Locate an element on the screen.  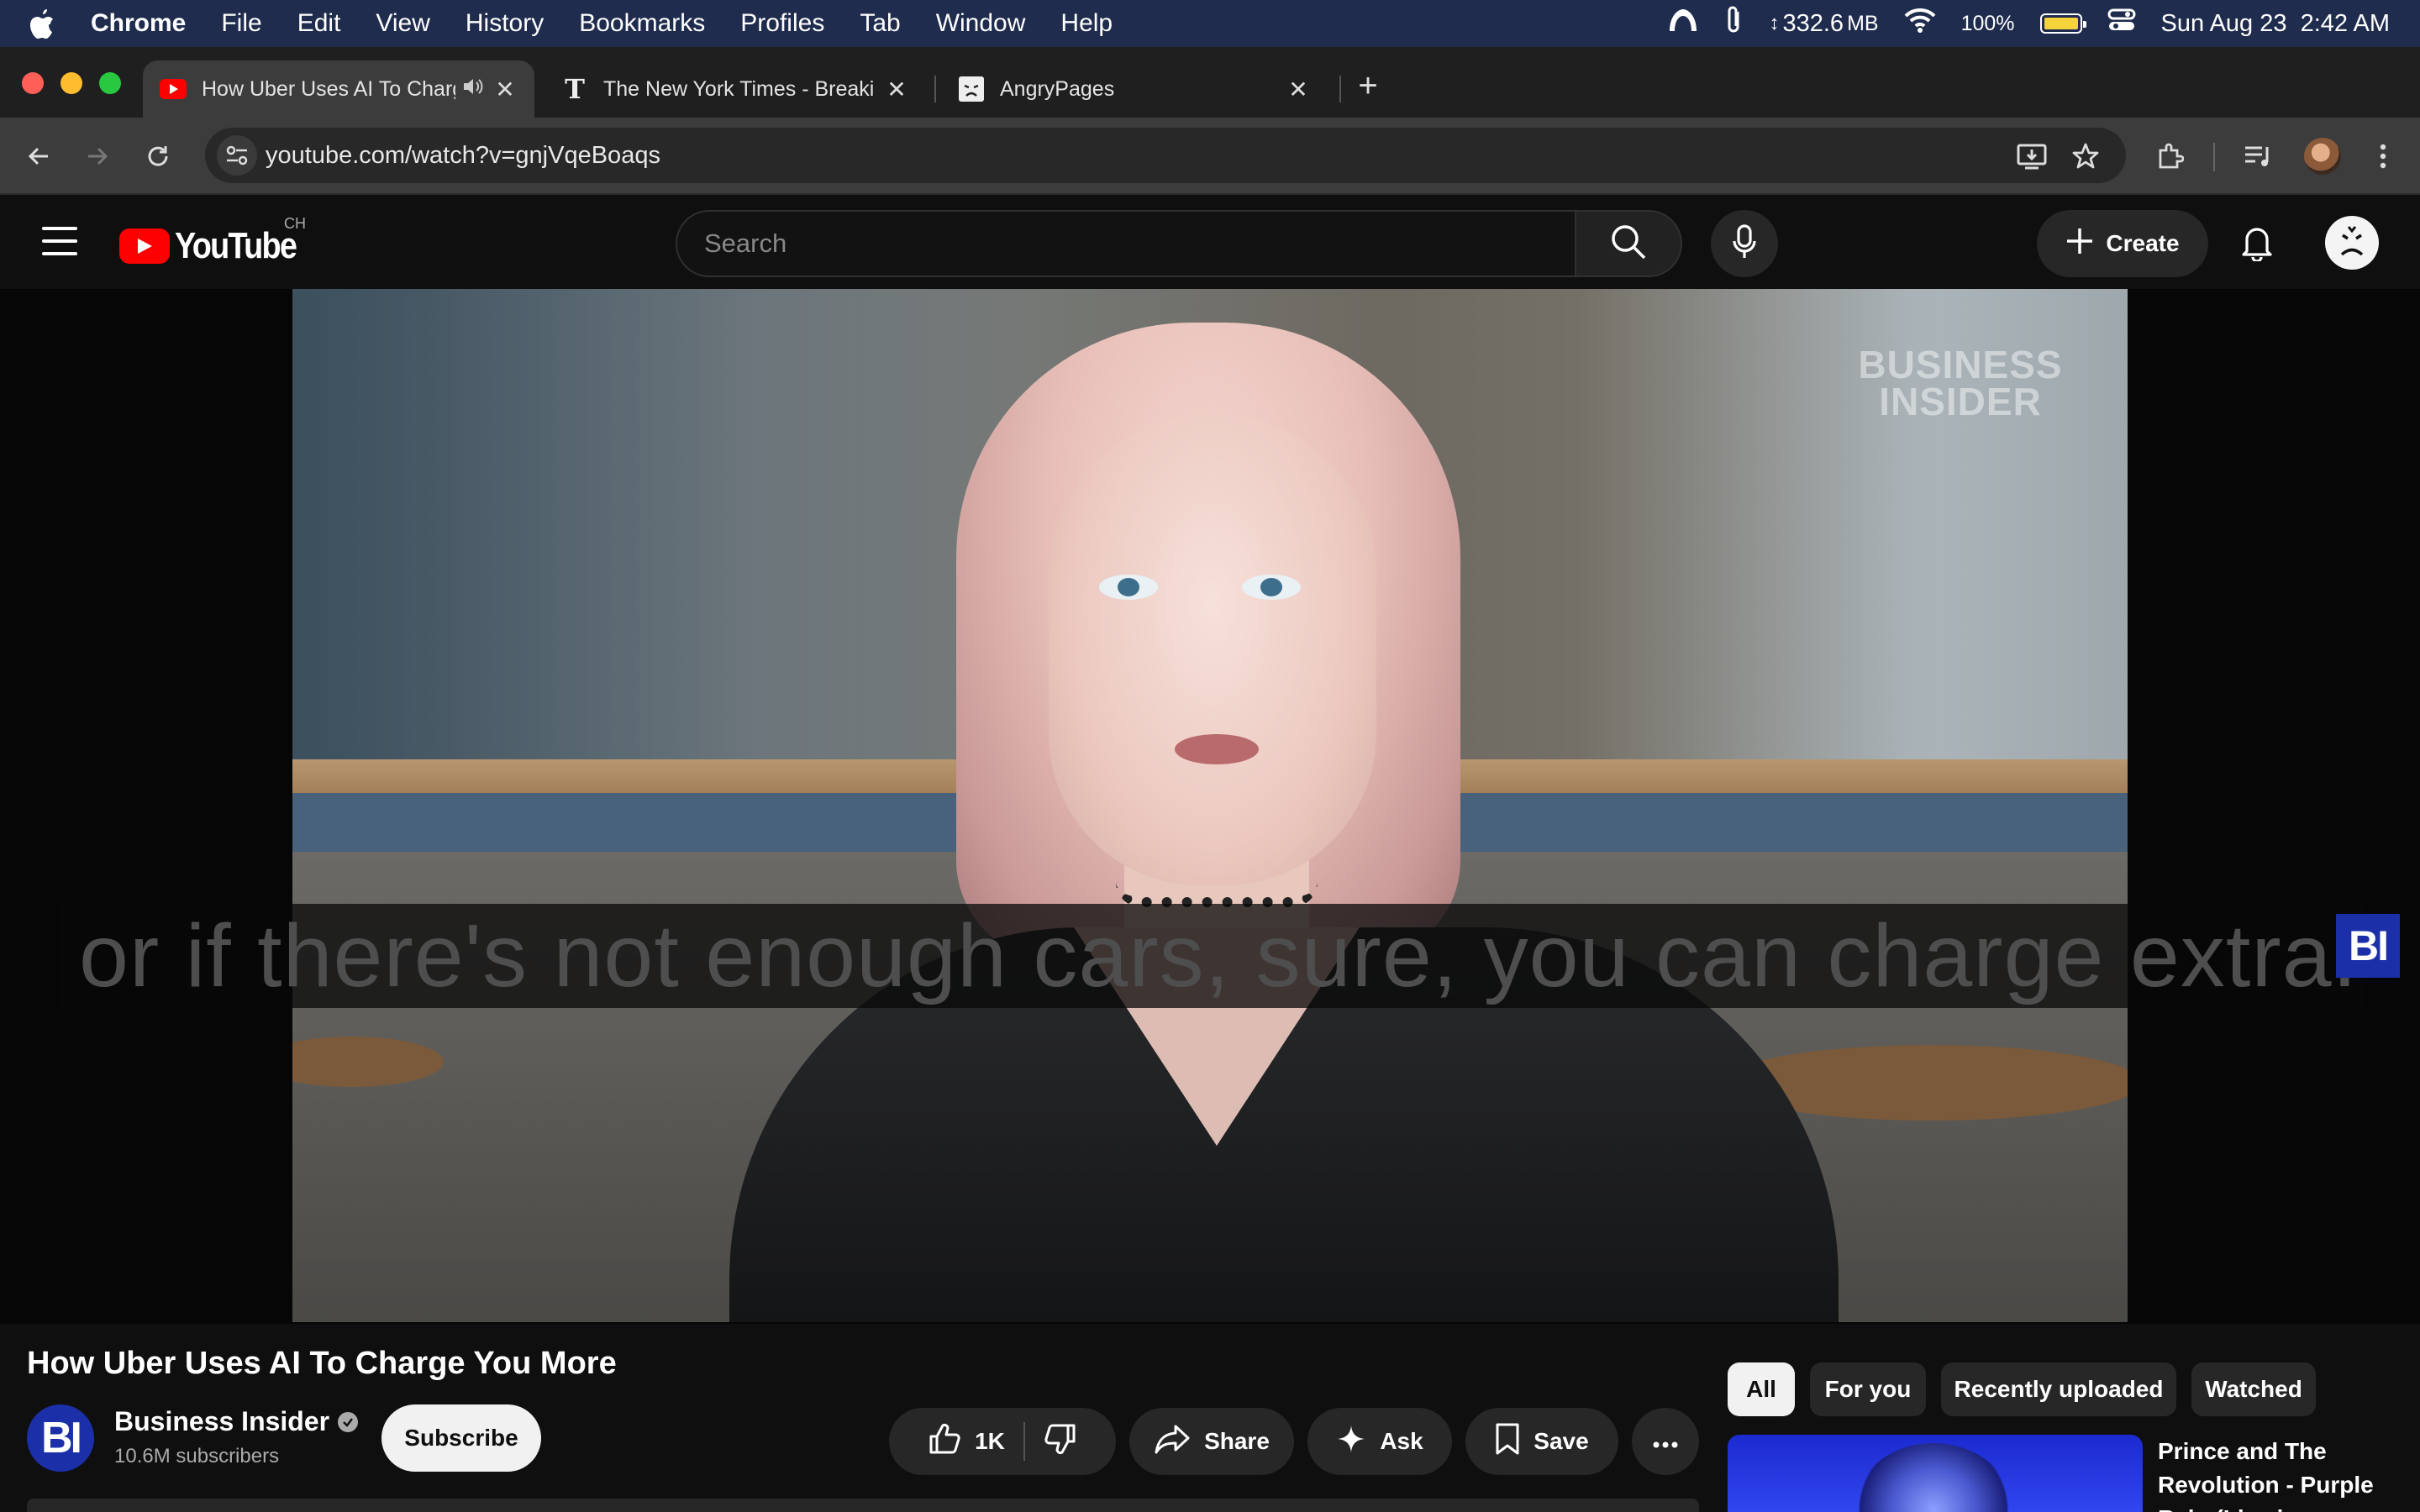
subscribe-button: Subscribe is located at coordinates (461, 1438).